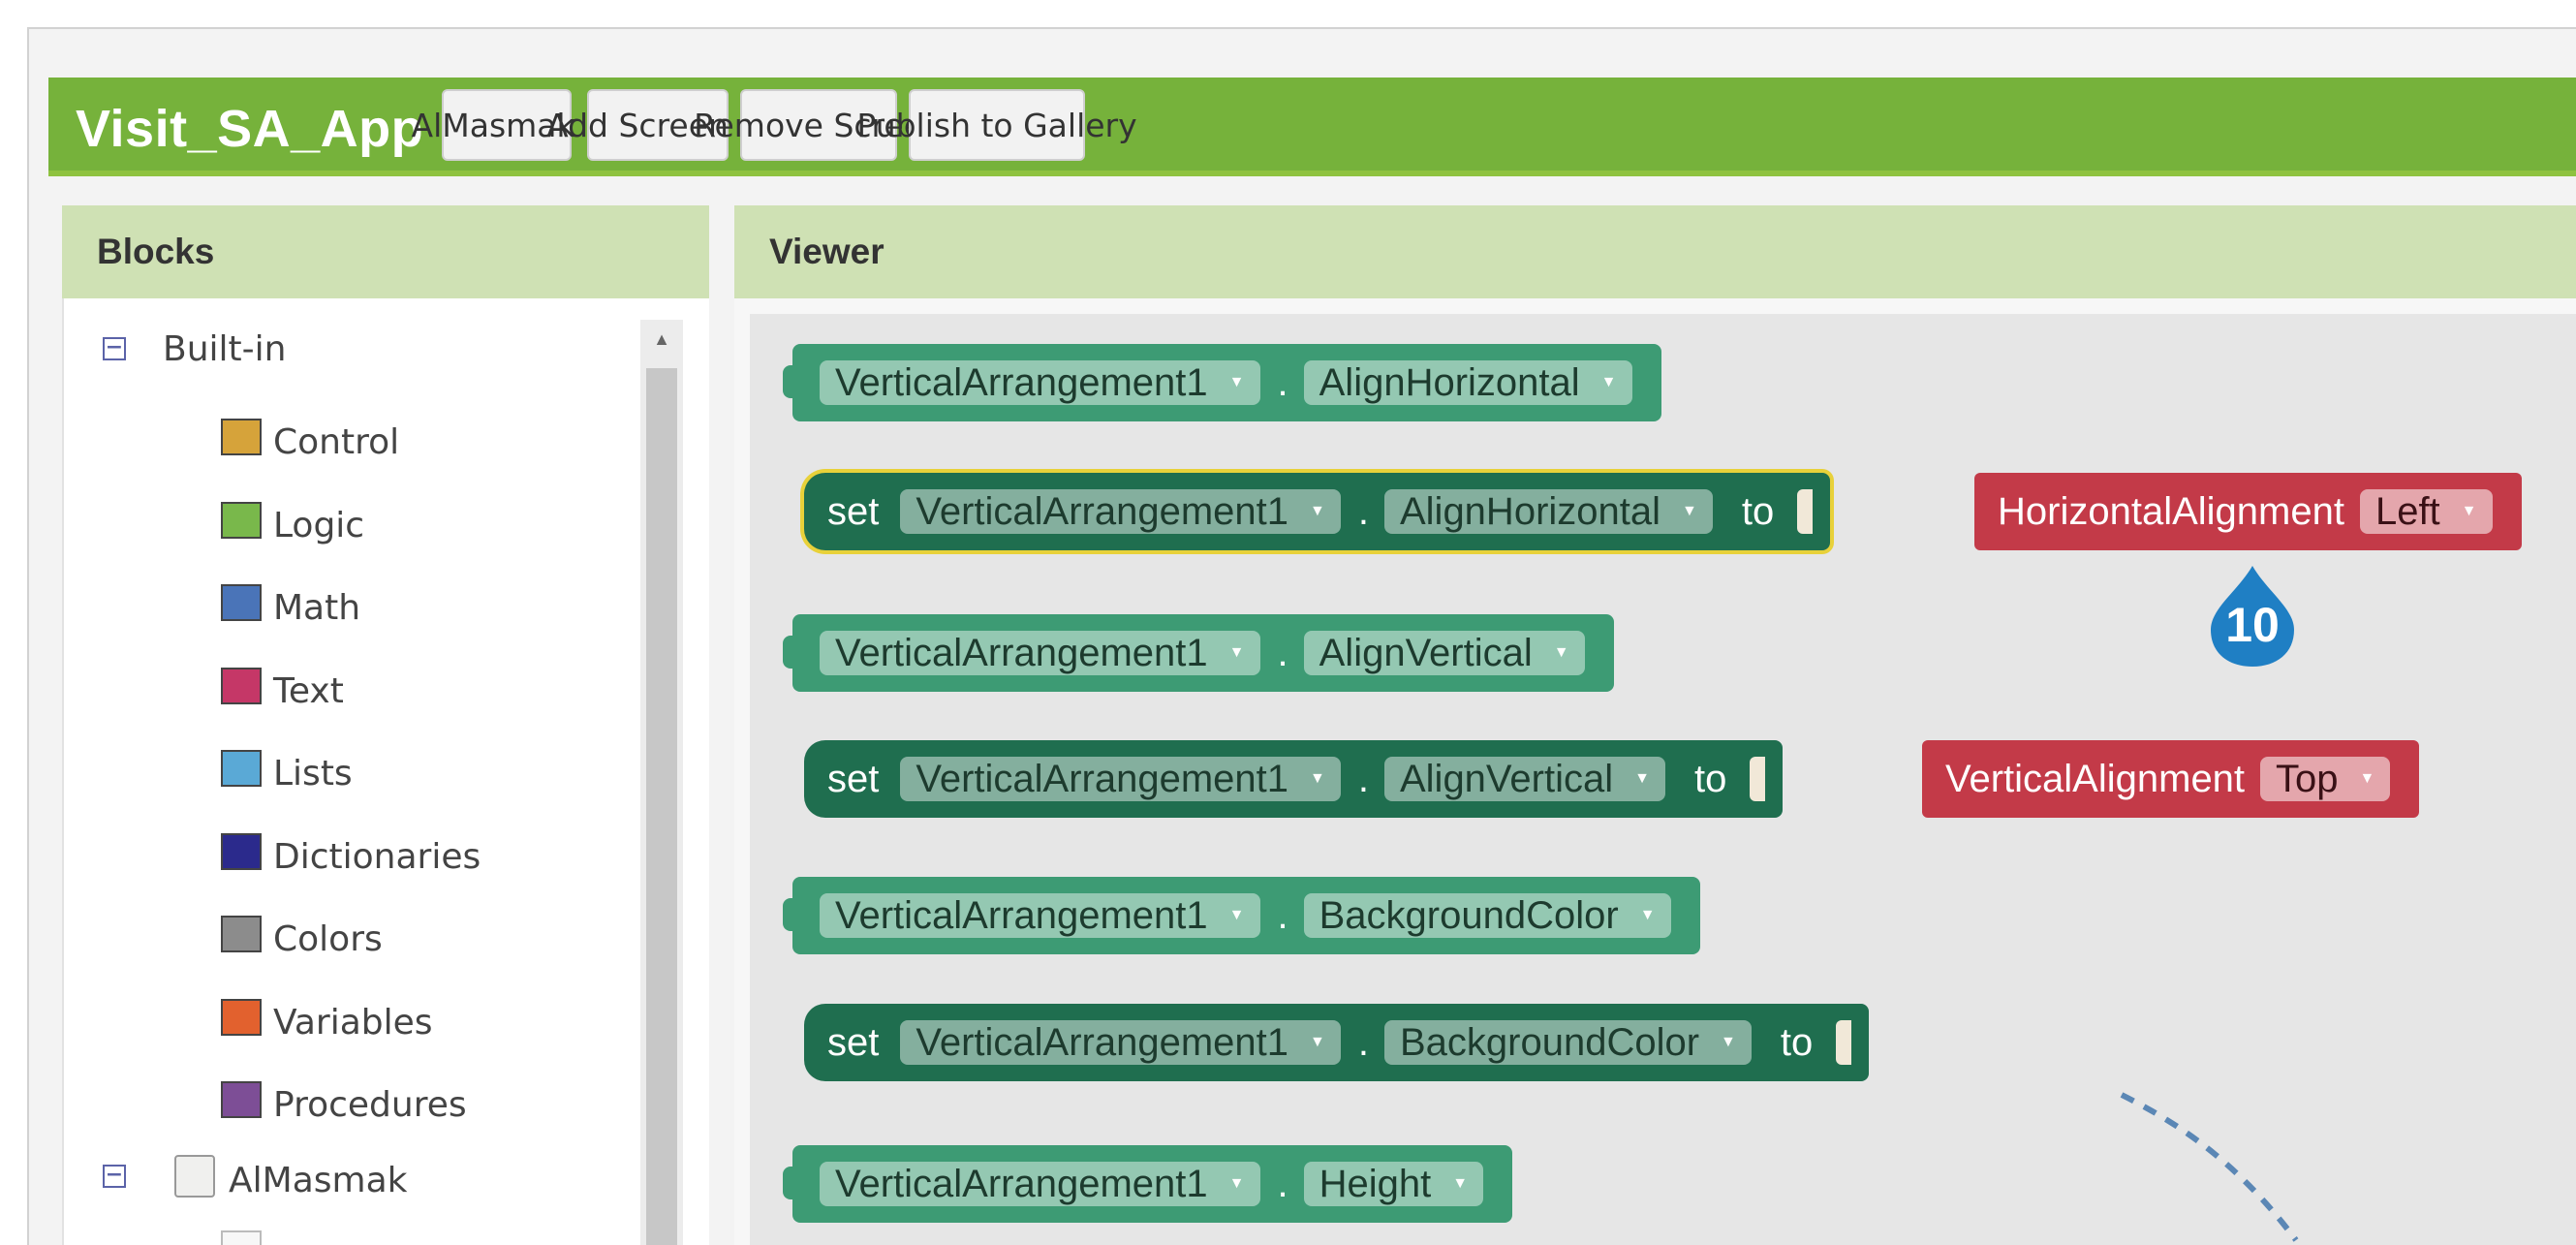 The height and width of the screenshot is (1245, 2576). What do you see at coordinates (2209, 1167) in the screenshot?
I see `dashed-connector` at bounding box center [2209, 1167].